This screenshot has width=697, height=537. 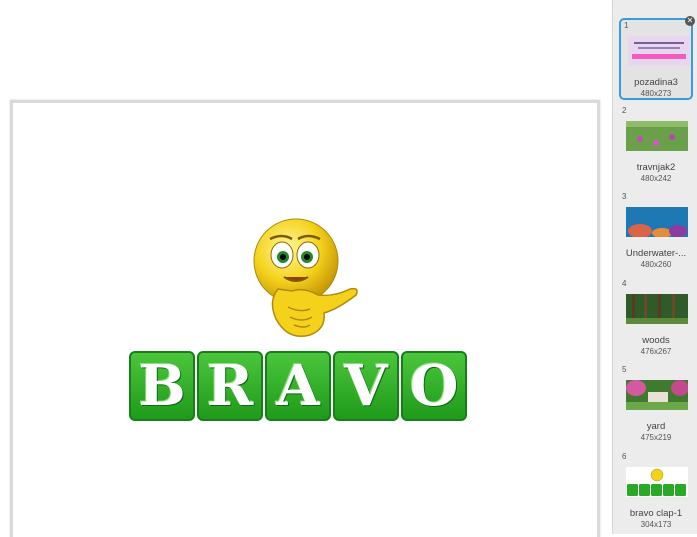 What do you see at coordinates (656, 167) in the screenshot?
I see `costume-name: travnjak2` at bounding box center [656, 167].